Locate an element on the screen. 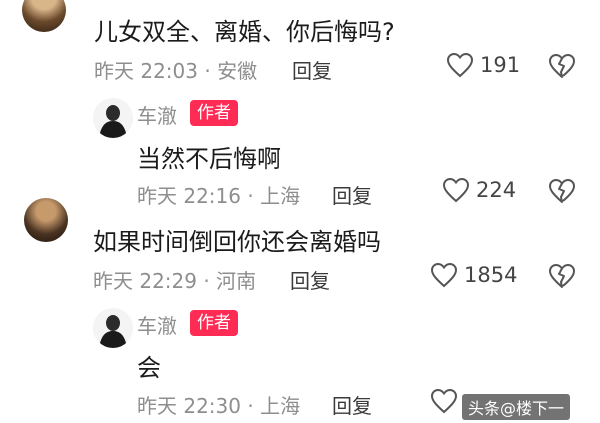 This screenshot has width=600, height=423. like-button: 224 is located at coordinates (479, 190).